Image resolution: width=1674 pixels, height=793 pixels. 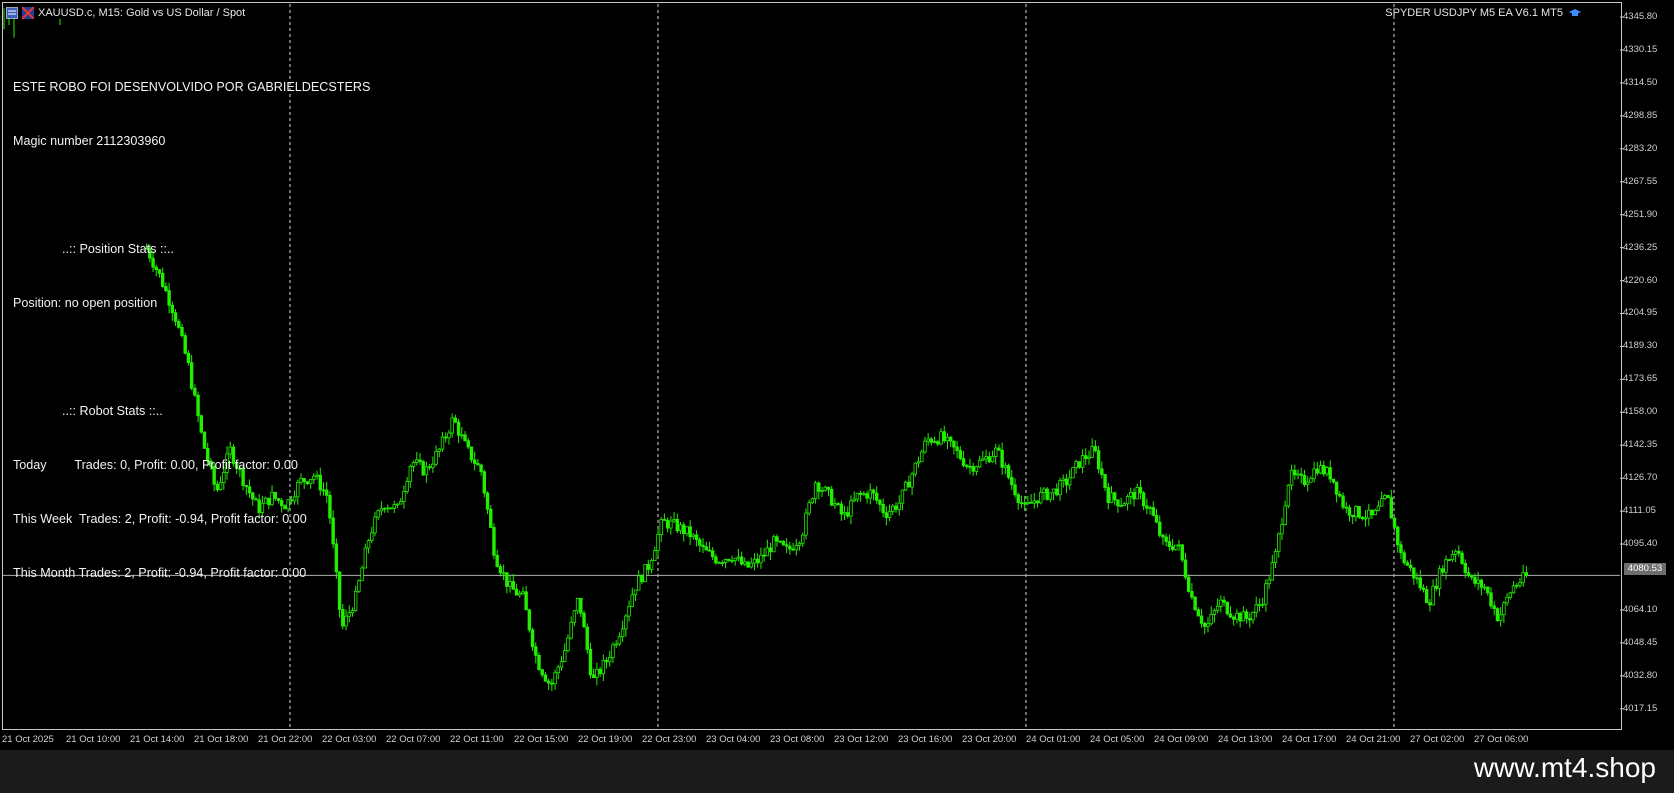 I want to click on price-tick-label: 4236.25, so click(x=1640, y=247).